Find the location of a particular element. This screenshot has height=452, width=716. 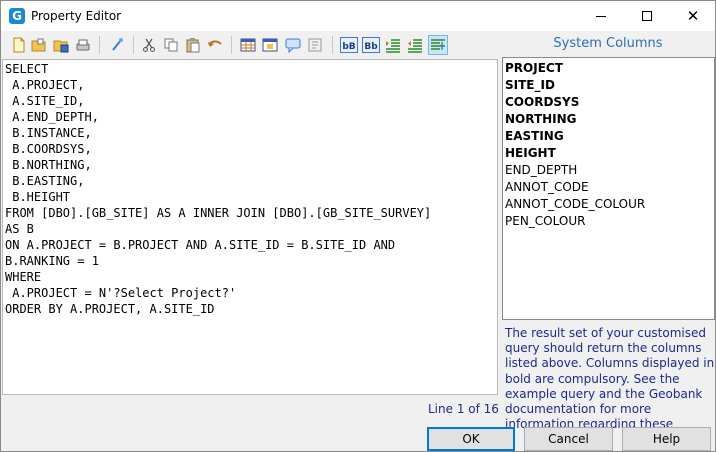

align-icon is located at coordinates (438, 44).